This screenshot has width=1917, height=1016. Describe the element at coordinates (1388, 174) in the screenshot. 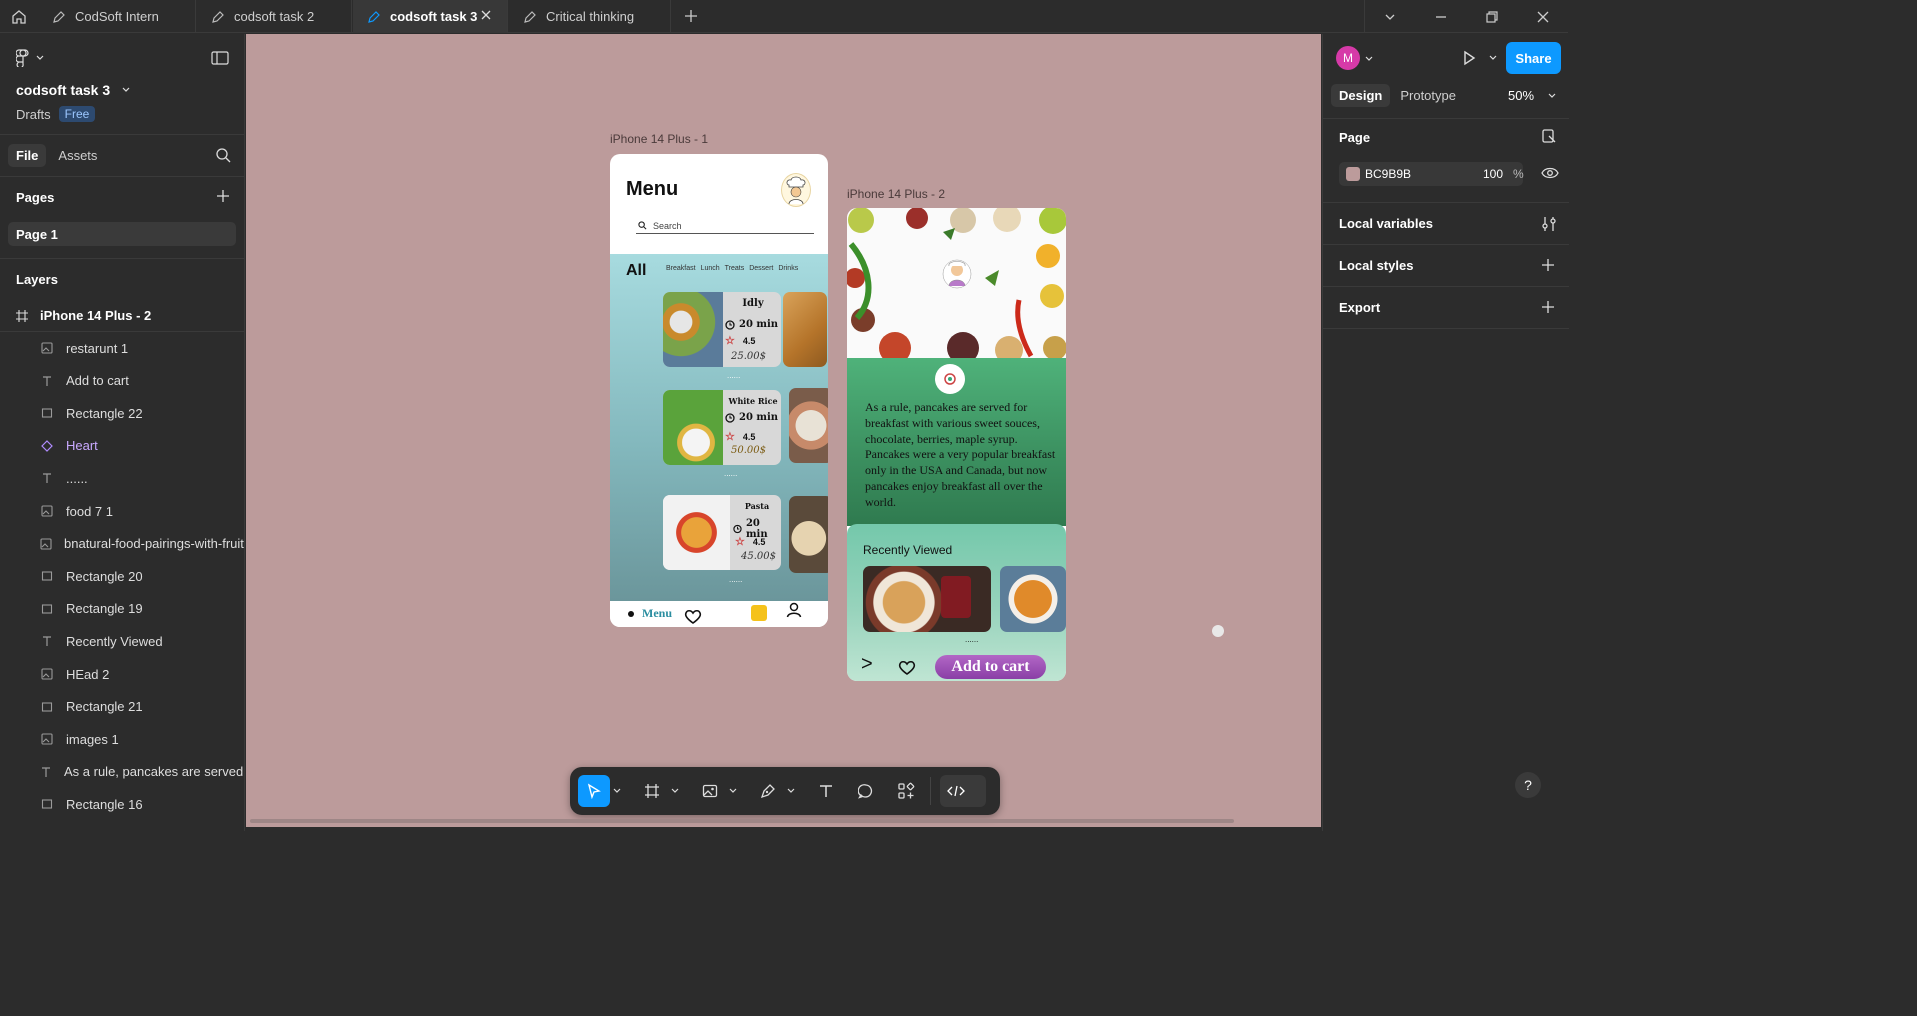

I see `page-color-hex: BC9B9B` at that location.